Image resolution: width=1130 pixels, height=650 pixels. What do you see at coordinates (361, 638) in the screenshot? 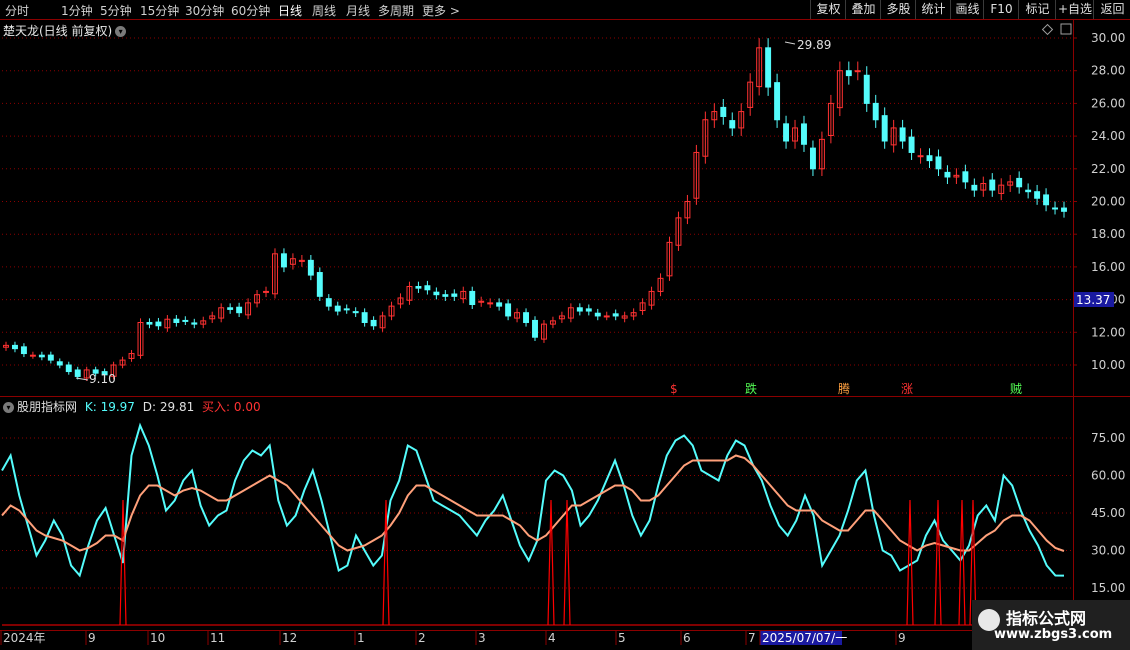
I see `timeline-label: 1` at bounding box center [361, 638].